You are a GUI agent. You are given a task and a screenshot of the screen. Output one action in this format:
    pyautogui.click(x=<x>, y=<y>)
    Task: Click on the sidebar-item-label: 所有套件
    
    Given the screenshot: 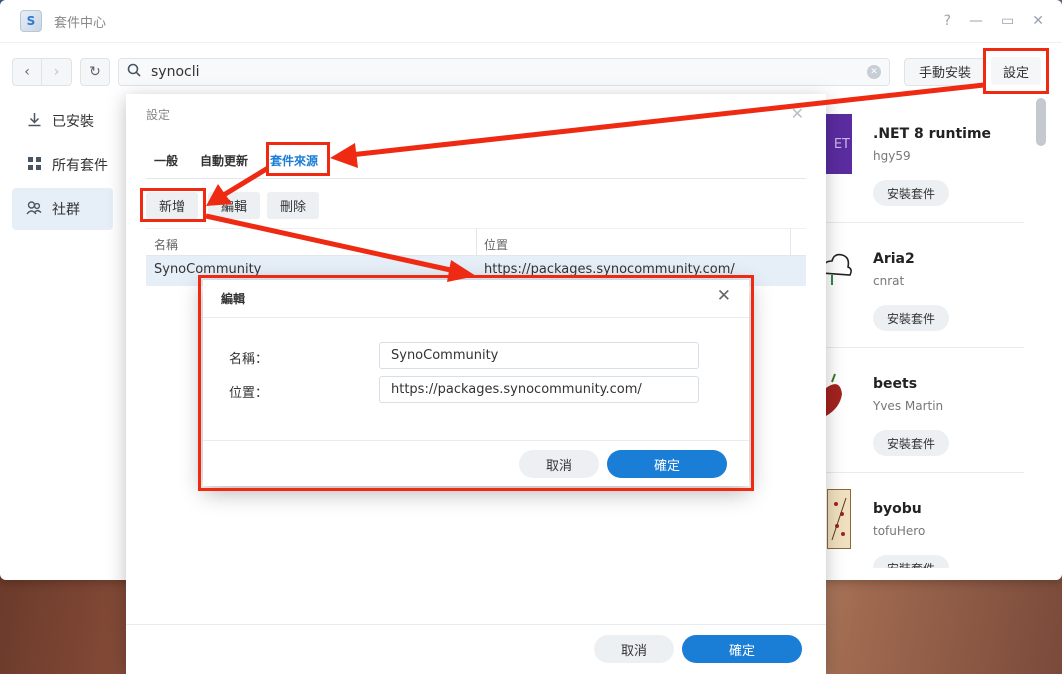 What is the action you would take?
    pyautogui.click(x=80, y=166)
    